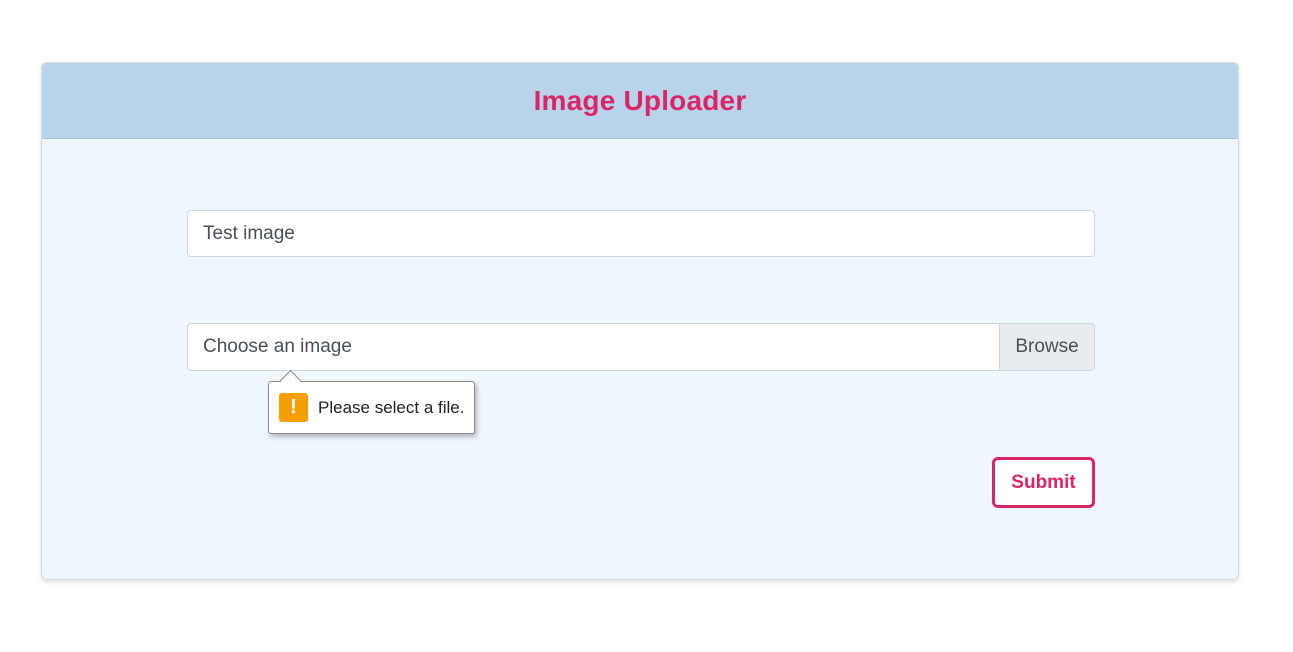 Image resolution: width=1293 pixels, height=652 pixels. What do you see at coordinates (293, 407) in the screenshot?
I see `warning-icon: !` at bounding box center [293, 407].